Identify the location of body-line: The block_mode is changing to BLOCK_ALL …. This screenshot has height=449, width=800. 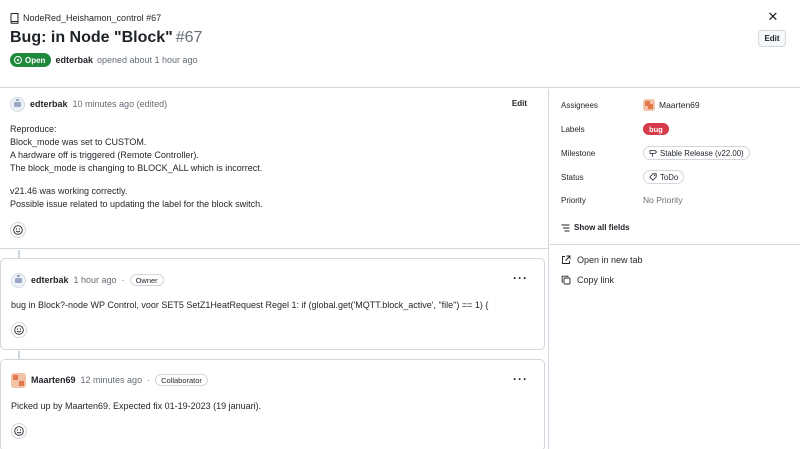
(136, 168).